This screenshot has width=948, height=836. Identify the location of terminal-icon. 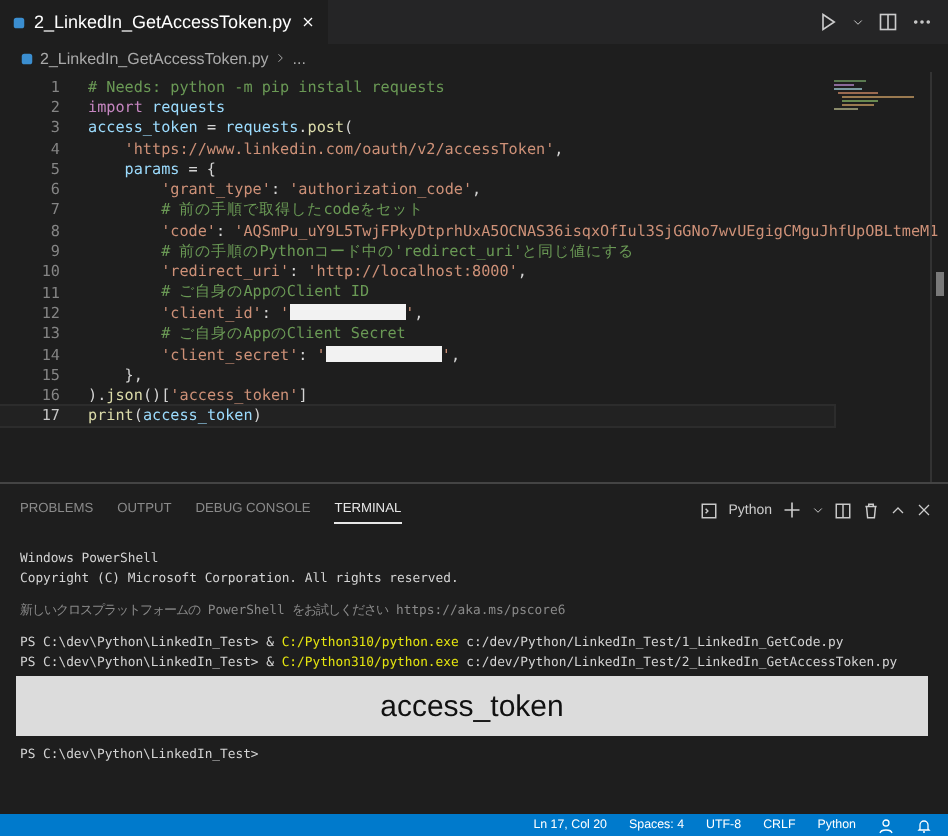
(709, 510).